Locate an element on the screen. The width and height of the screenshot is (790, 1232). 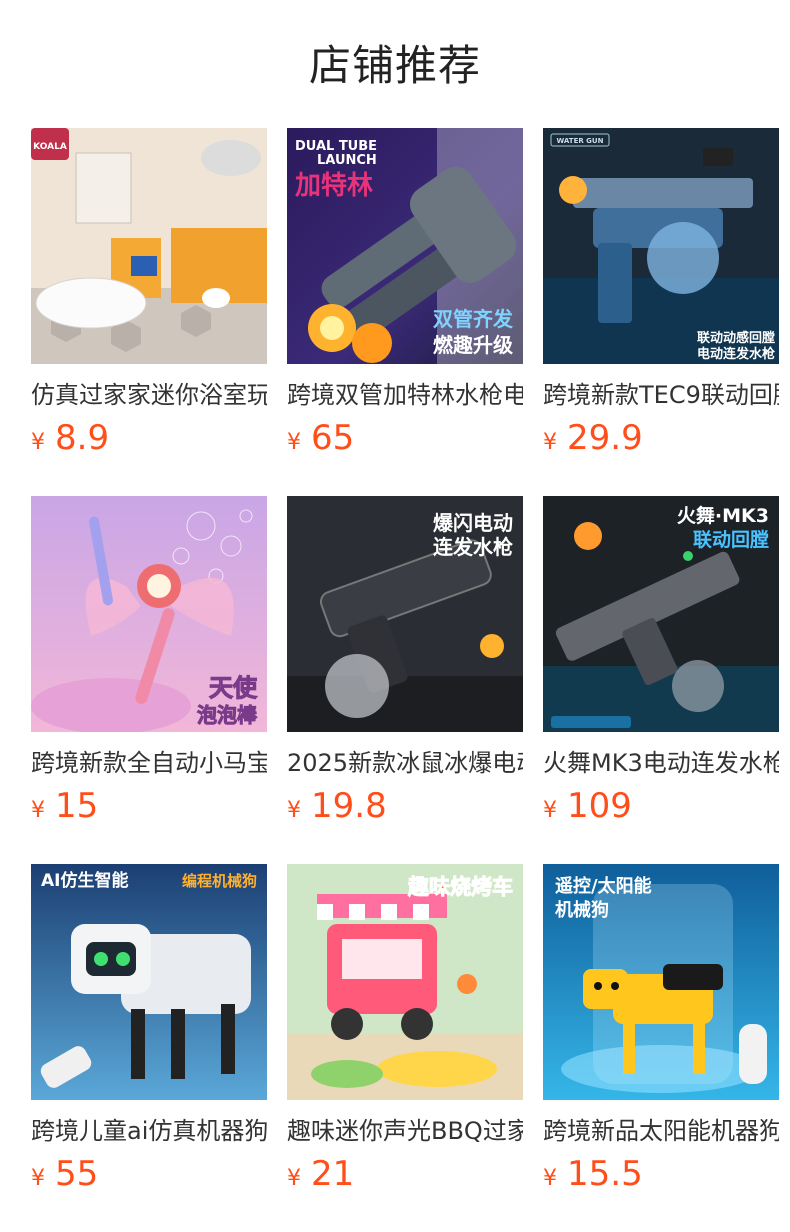
image-slogan: 趣味烧烤车 is located at coordinates (460, 887).